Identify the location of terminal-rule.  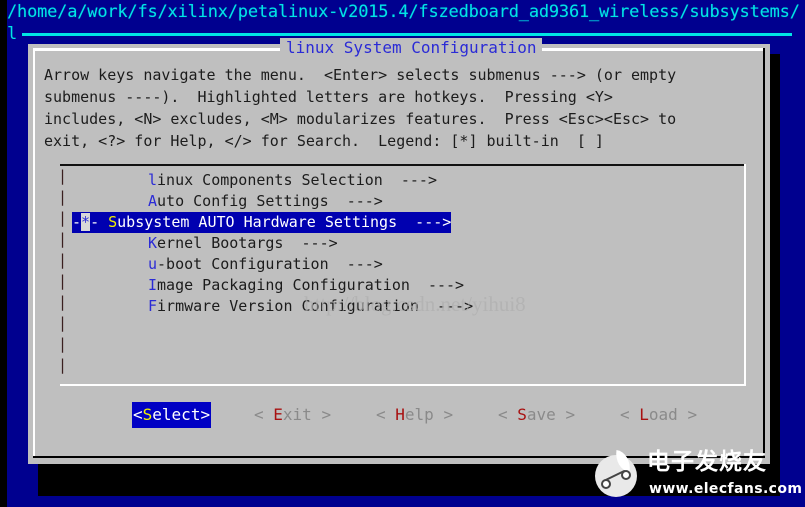
(407, 34).